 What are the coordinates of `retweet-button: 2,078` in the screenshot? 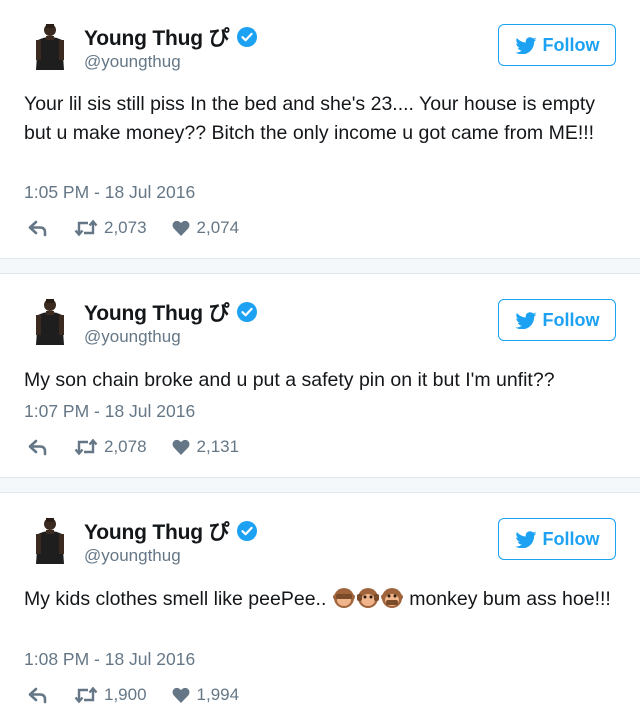 It's located at (110, 447).